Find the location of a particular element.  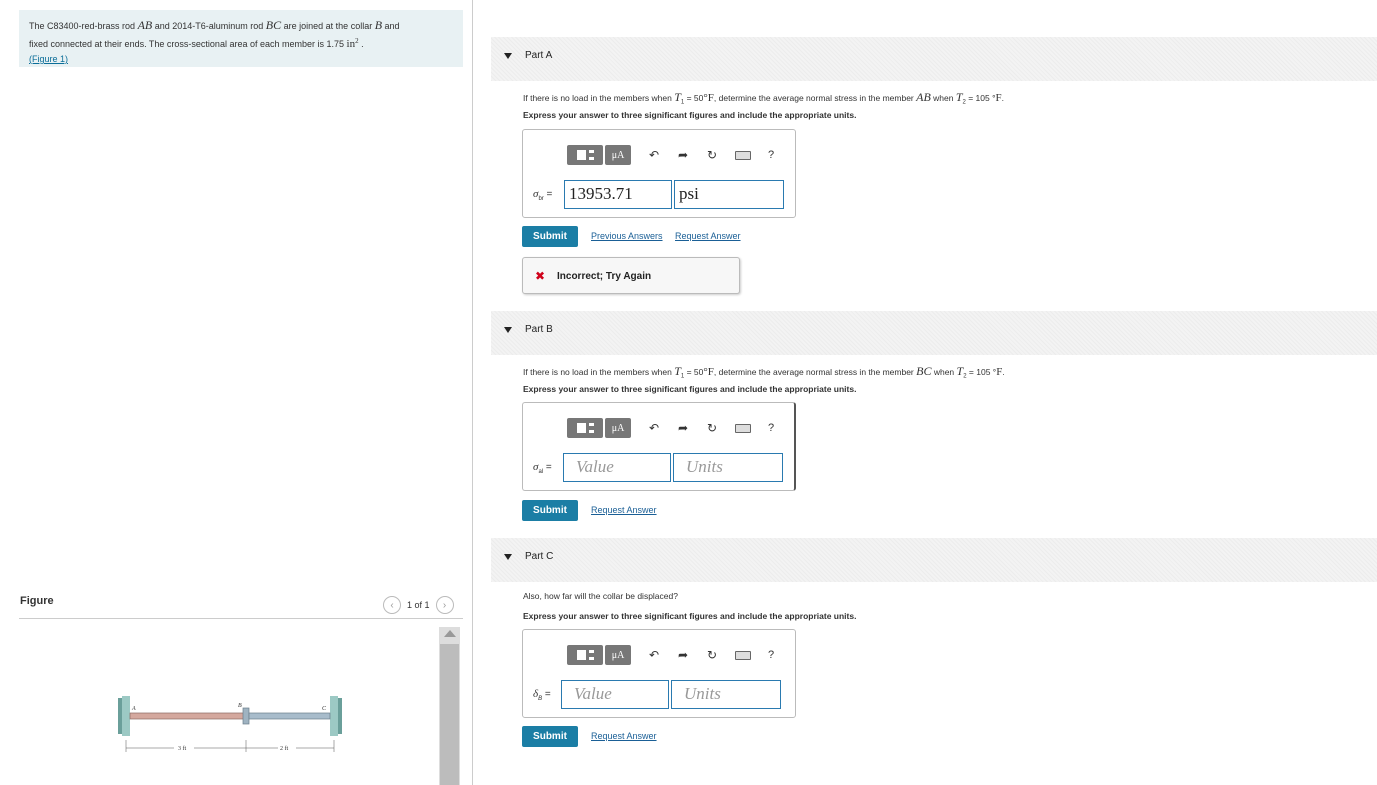

previous-answers-link: Previous Answers is located at coordinates (627, 236).